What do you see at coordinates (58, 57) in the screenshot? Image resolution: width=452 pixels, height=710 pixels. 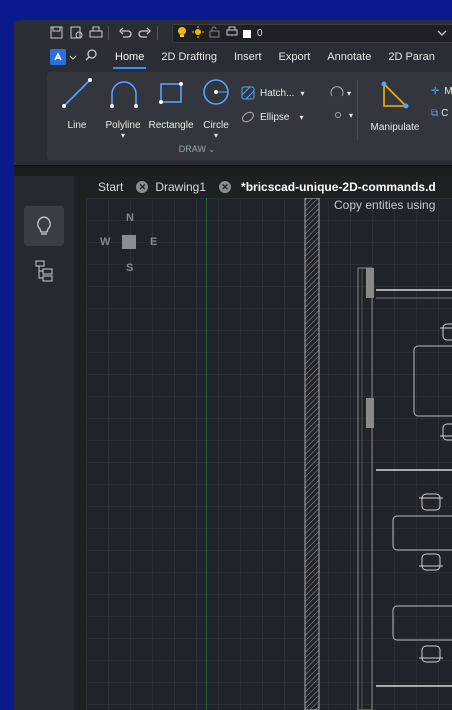 I see `app-logo-icon` at bounding box center [58, 57].